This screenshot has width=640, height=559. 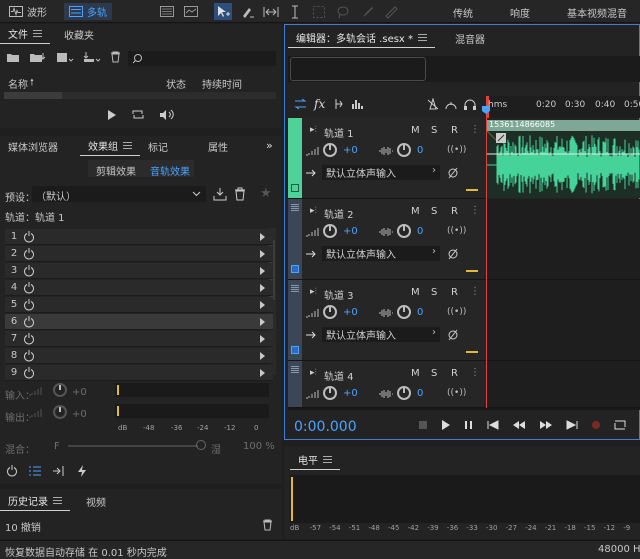 I want to click on eq-icon, so click(x=357, y=104).